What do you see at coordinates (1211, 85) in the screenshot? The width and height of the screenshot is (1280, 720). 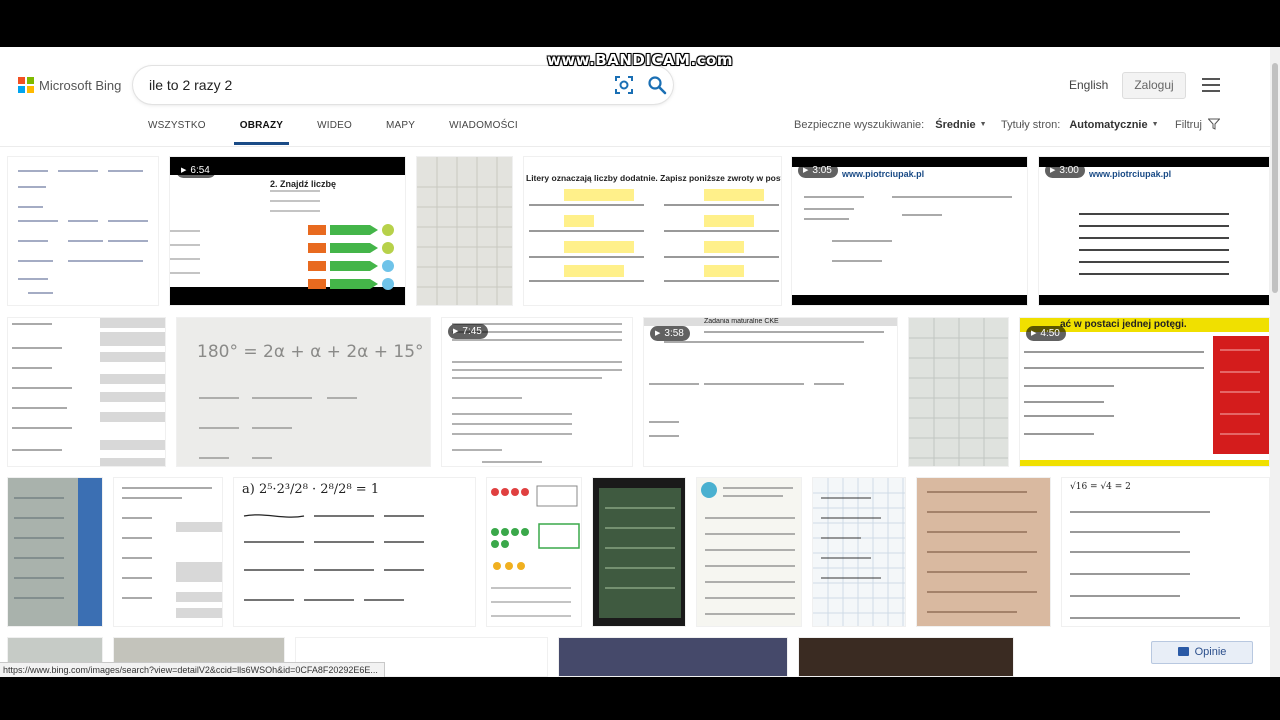 I see `hamburger-menu-icon` at bounding box center [1211, 85].